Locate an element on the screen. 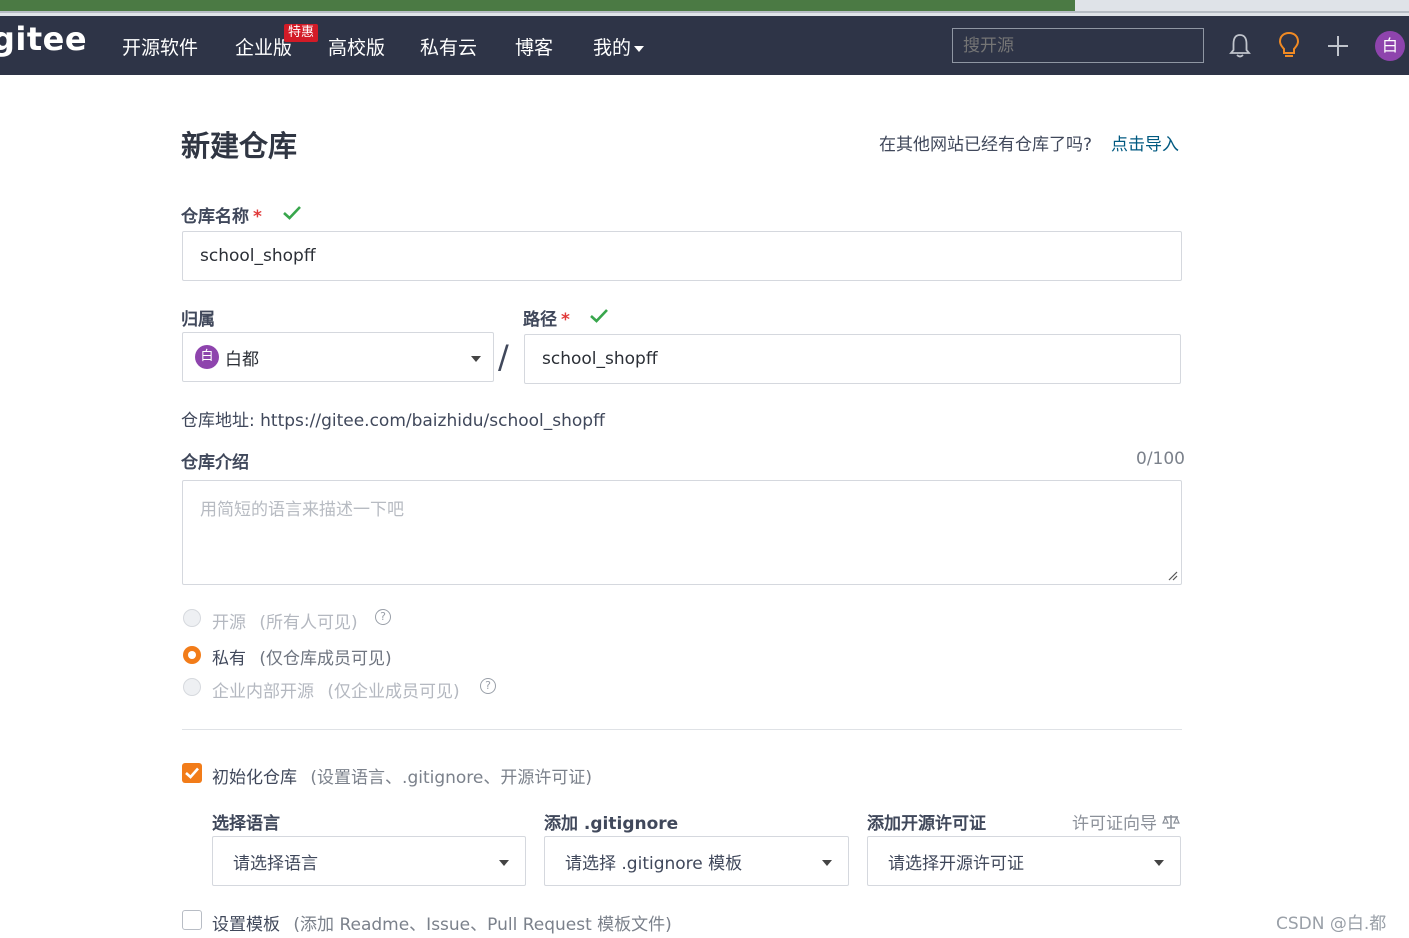 Image resolution: width=1409 pixels, height=938 pixels. nav-private-cloud: 私有云 is located at coordinates (448, 46).